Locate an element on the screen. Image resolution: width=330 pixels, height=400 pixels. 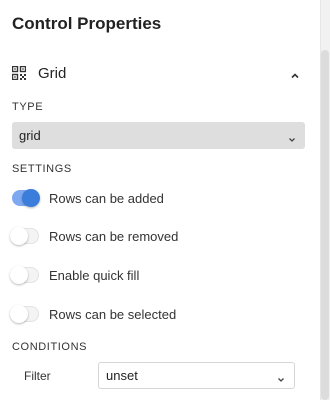
toggle-label: Rows can be removed is located at coordinates (114, 236).